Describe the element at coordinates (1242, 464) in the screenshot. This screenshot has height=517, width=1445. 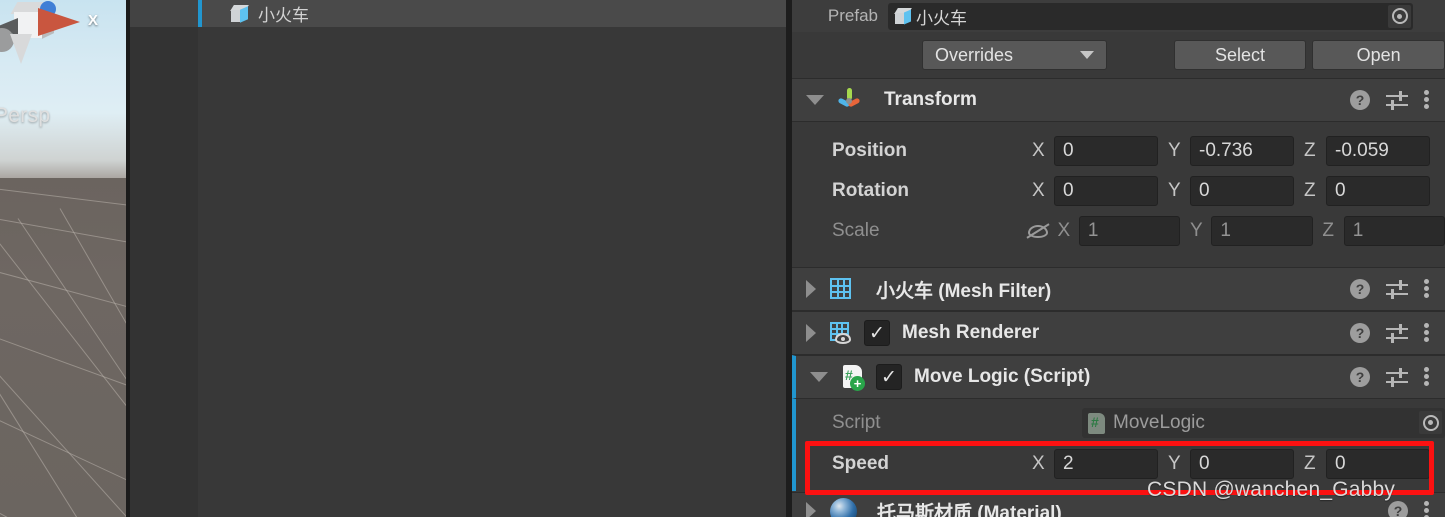
I see `speed-y-field: 0` at that location.